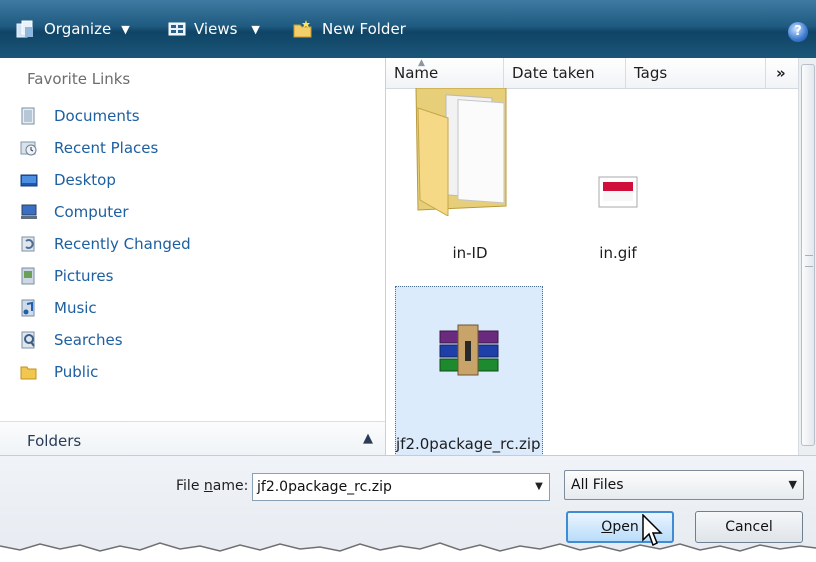  Describe the element at coordinates (324, 487) in the screenshot. I see `file-name-value: jf2.0package_rc.zip` at that location.